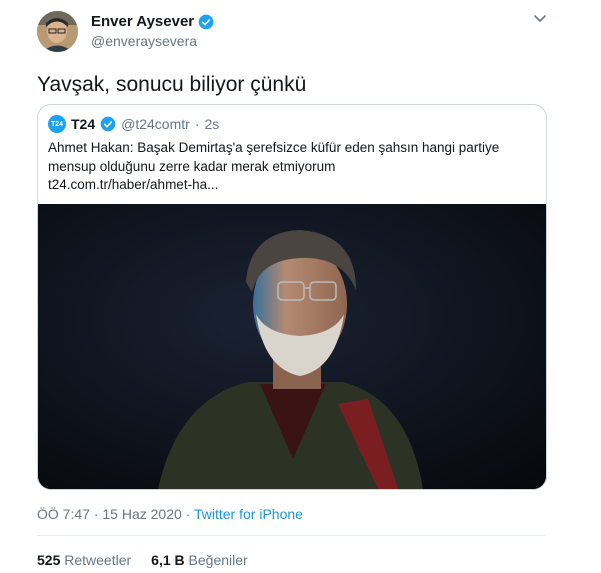  What do you see at coordinates (57, 31) in the screenshot?
I see `author-avatar` at bounding box center [57, 31].